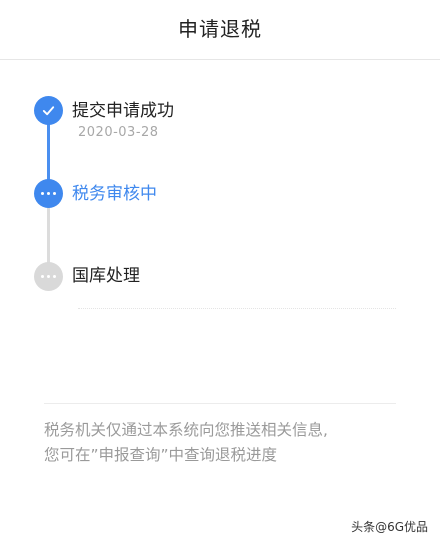 The height and width of the screenshot is (544, 440). I want to click on step-label-submitted: 提交申请成功, so click(123, 111).